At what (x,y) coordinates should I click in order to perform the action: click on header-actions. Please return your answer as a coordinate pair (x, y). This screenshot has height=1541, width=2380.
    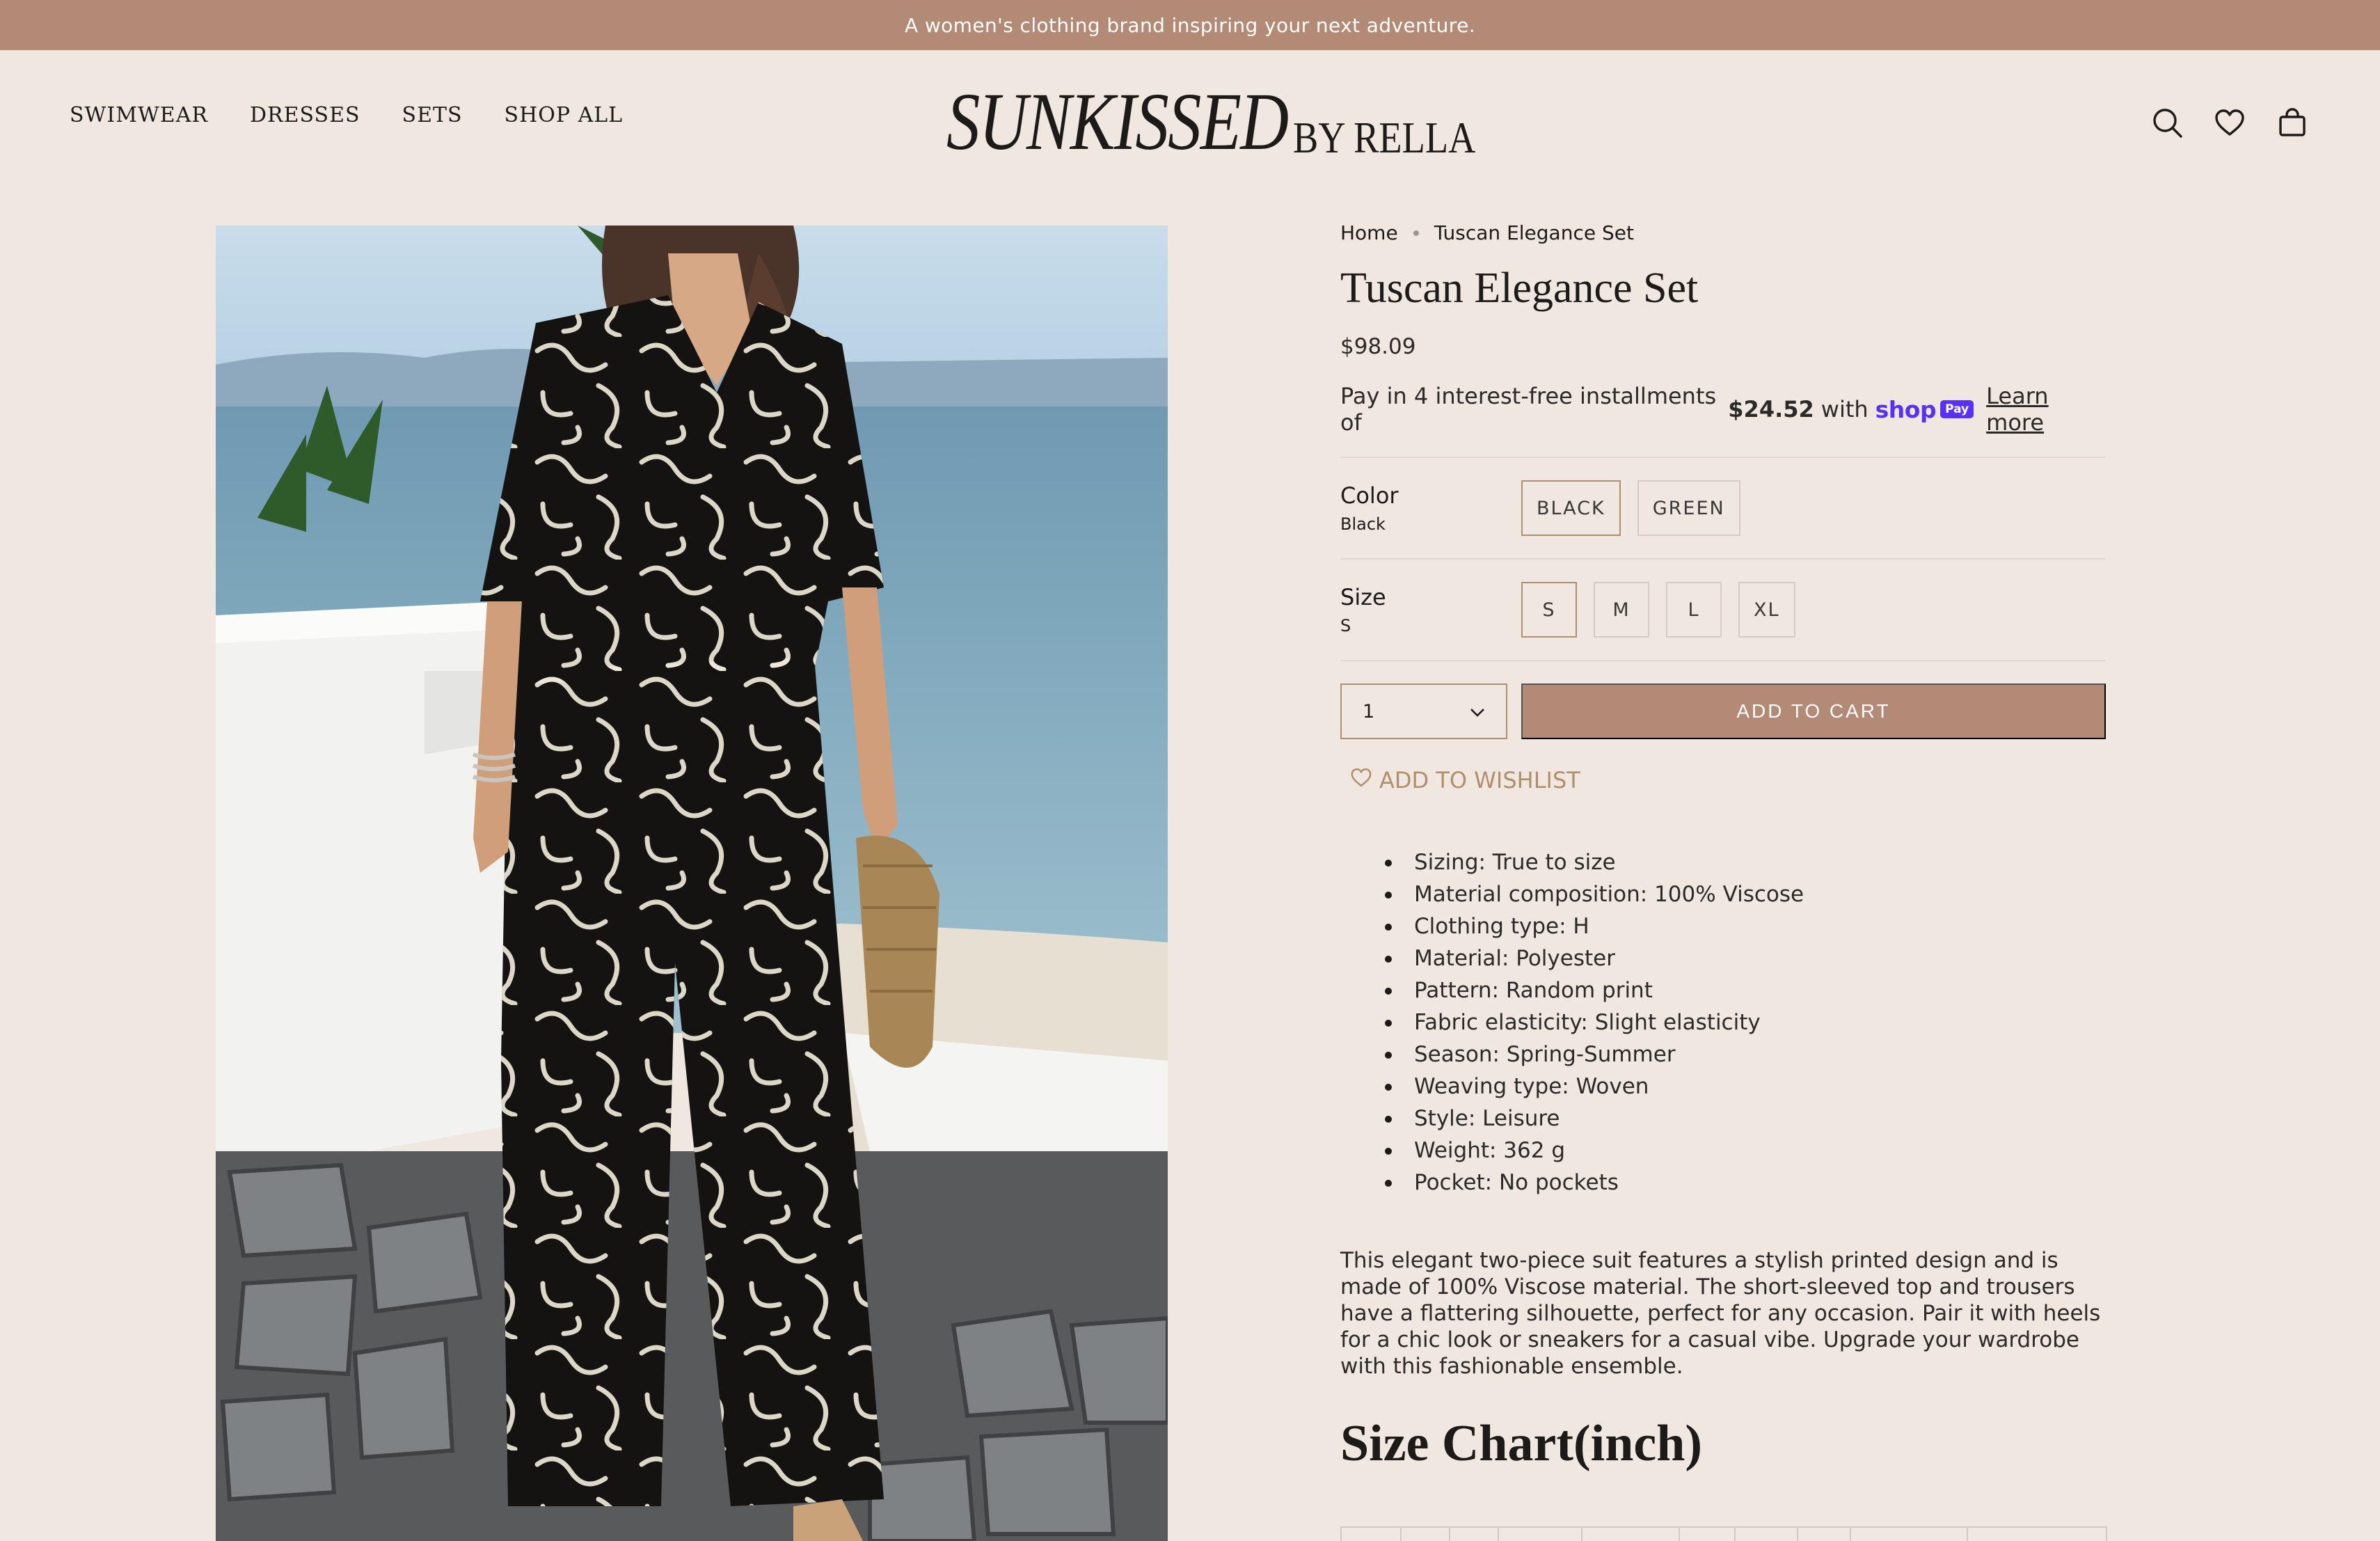
    Looking at the image, I should click on (2229, 122).